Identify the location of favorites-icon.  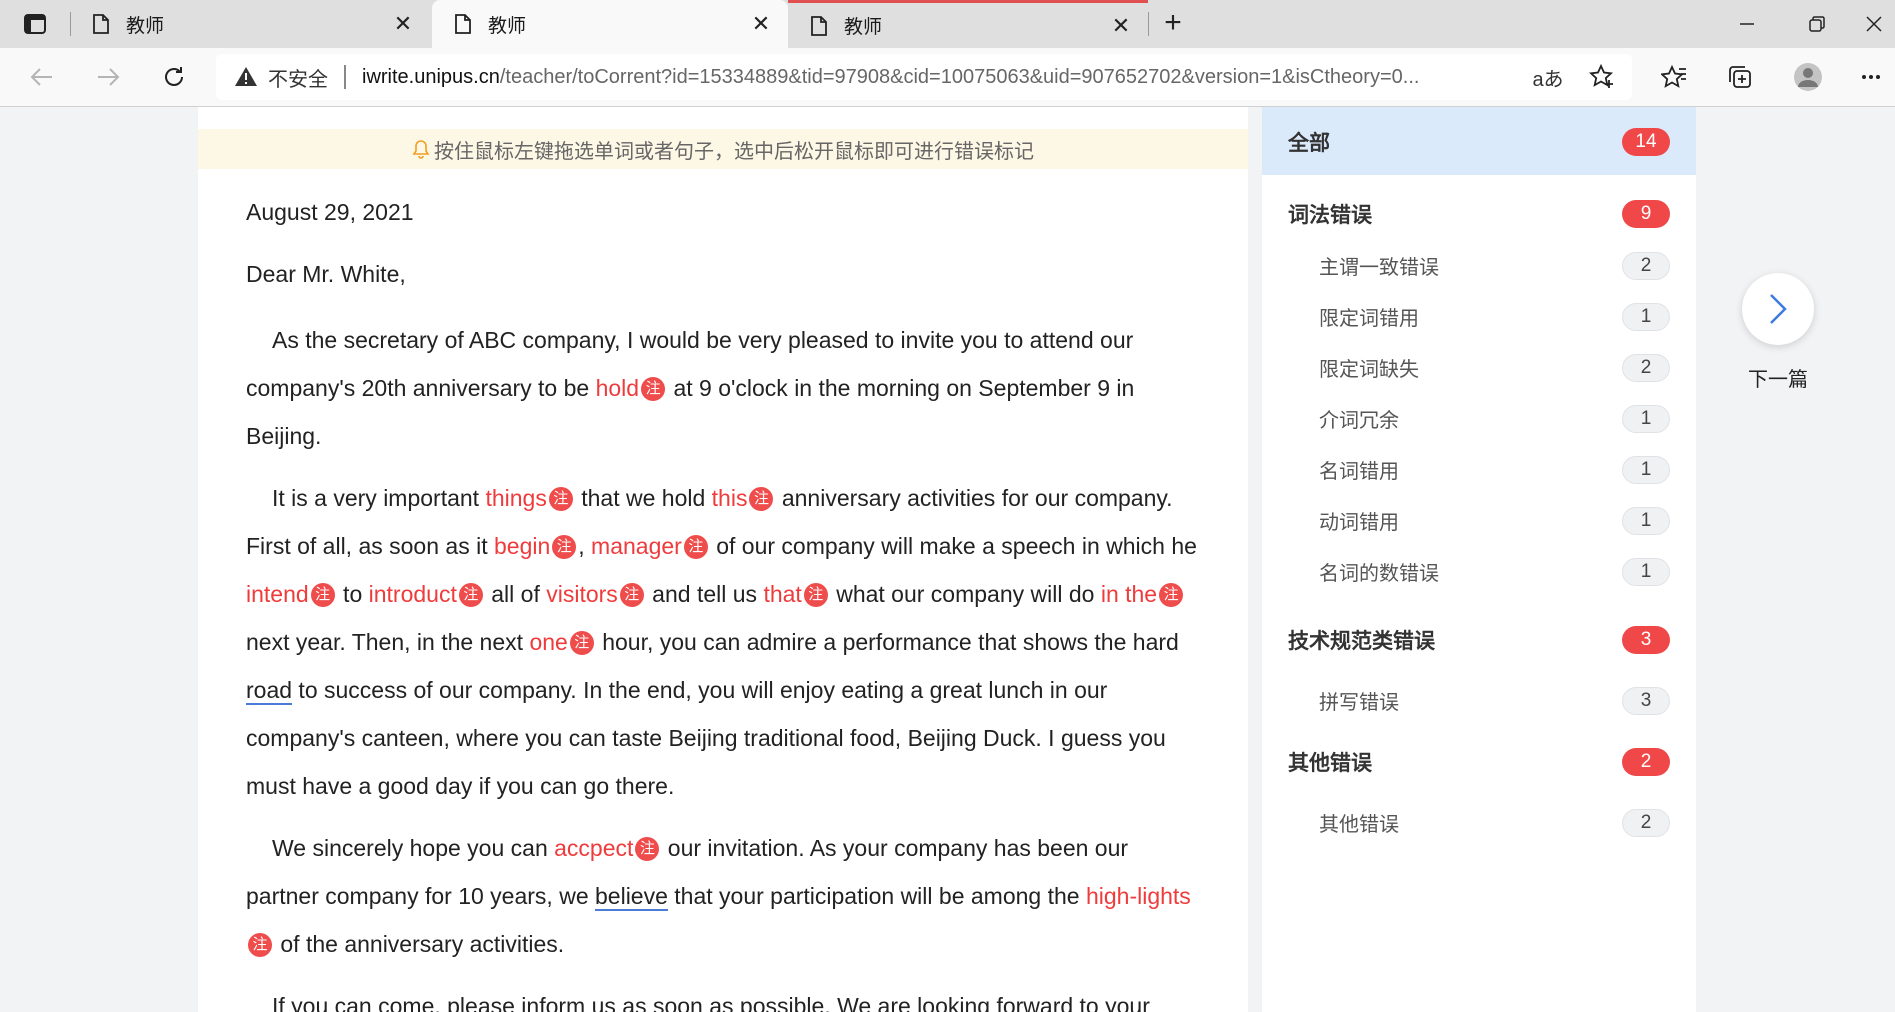
(1674, 77).